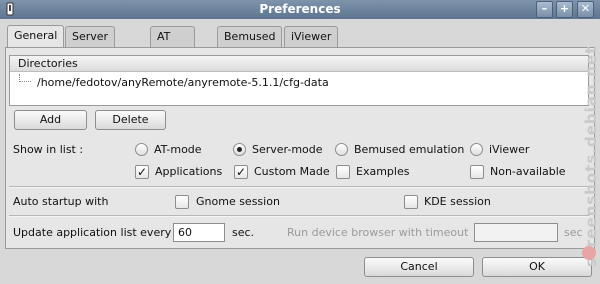  Describe the element at coordinates (238, 202) in the screenshot. I see `check-gnome-session-label: Gnome session` at that location.